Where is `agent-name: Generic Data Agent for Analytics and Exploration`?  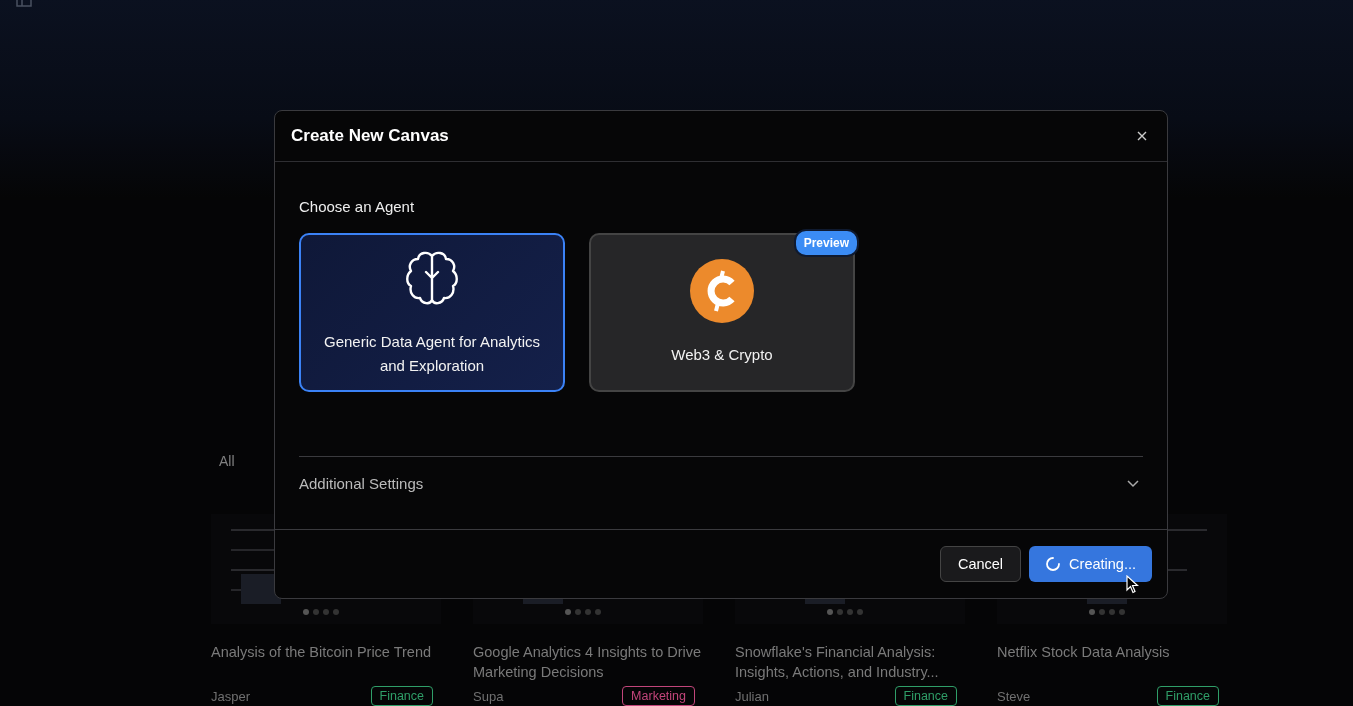 agent-name: Generic Data Agent for Analytics and Exploration is located at coordinates (432, 353).